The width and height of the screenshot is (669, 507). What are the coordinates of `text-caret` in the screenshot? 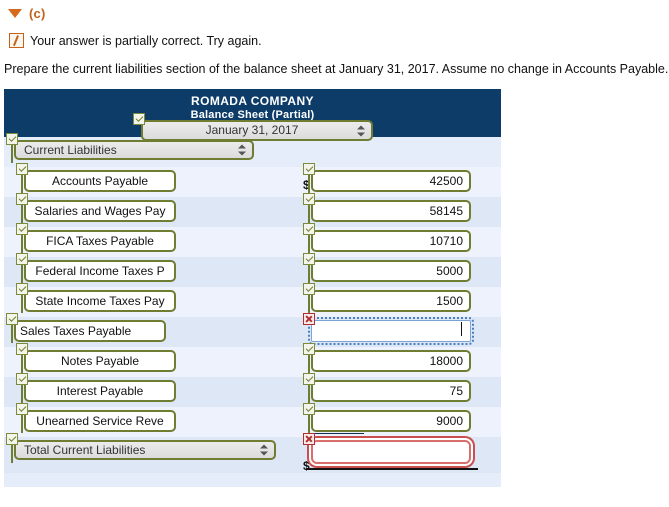 It's located at (461, 329).